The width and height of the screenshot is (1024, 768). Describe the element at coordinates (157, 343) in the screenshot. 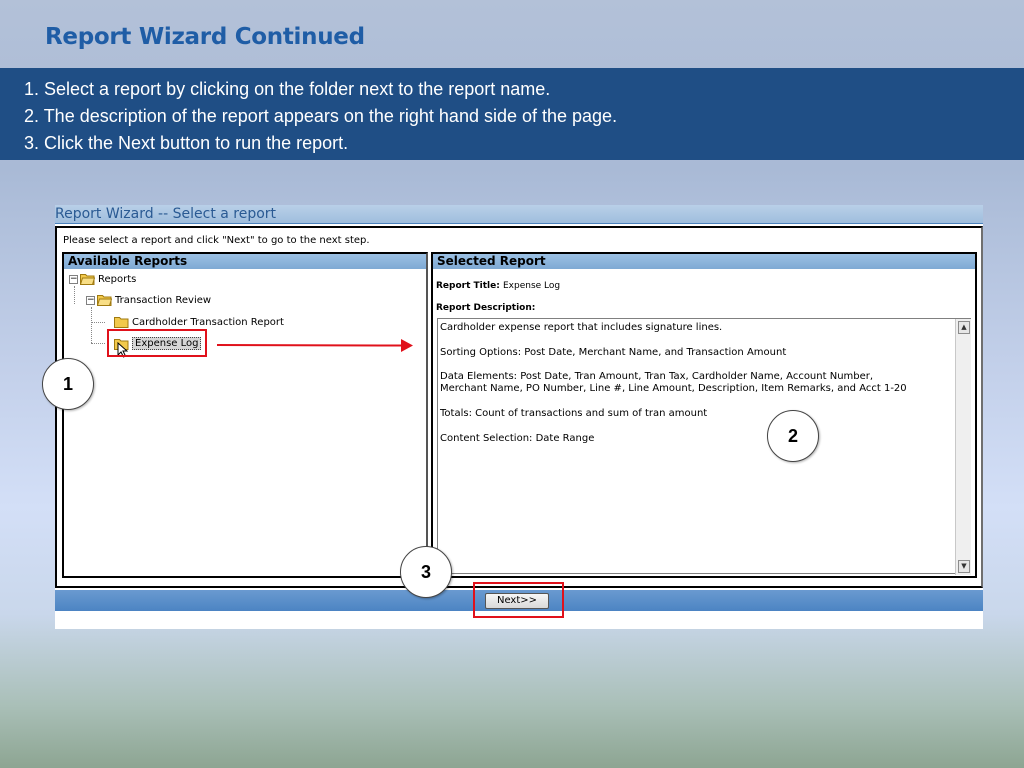

I see `expense-log-highlight` at that location.